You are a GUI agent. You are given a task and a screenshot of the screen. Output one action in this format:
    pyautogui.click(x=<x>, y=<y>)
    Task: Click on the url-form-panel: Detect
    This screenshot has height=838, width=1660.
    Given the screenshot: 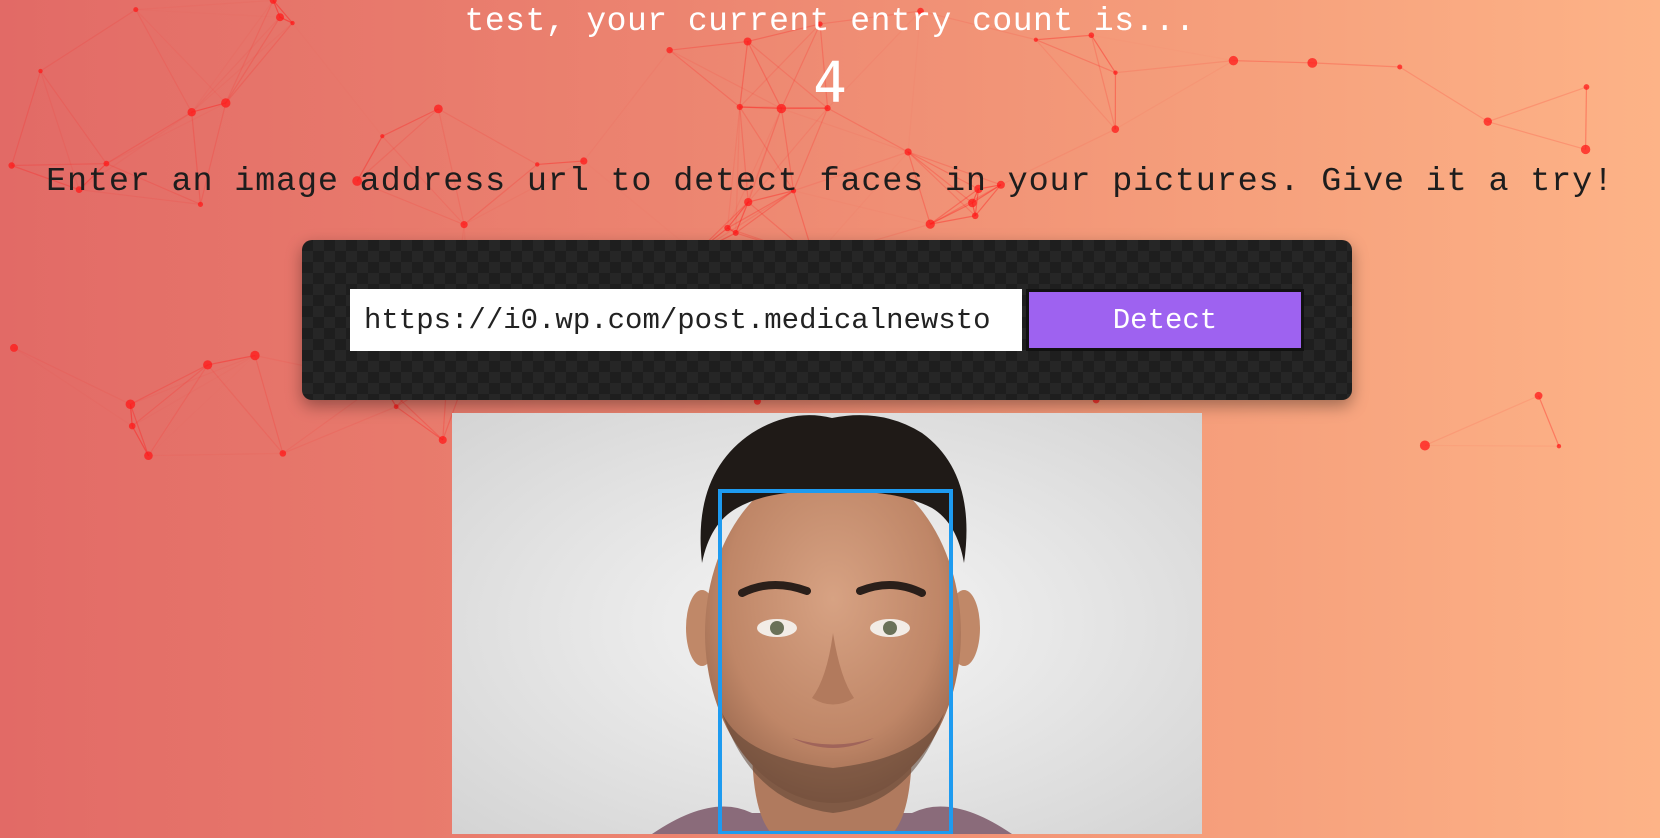 What is the action you would take?
    pyautogui.click(x=827, y=320)
    